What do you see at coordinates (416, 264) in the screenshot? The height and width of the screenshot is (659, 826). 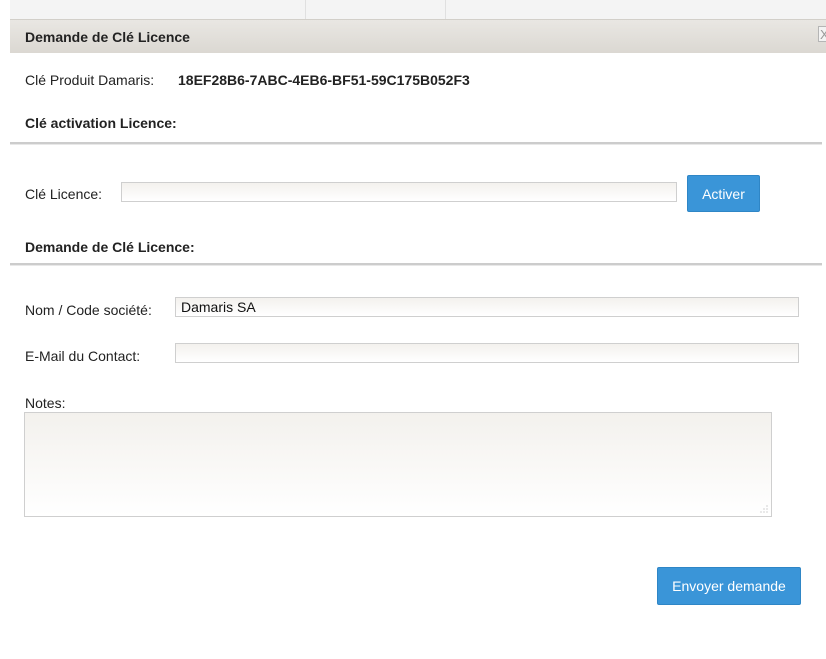 I see `request-section-divider` at bounding box center [416, 264].